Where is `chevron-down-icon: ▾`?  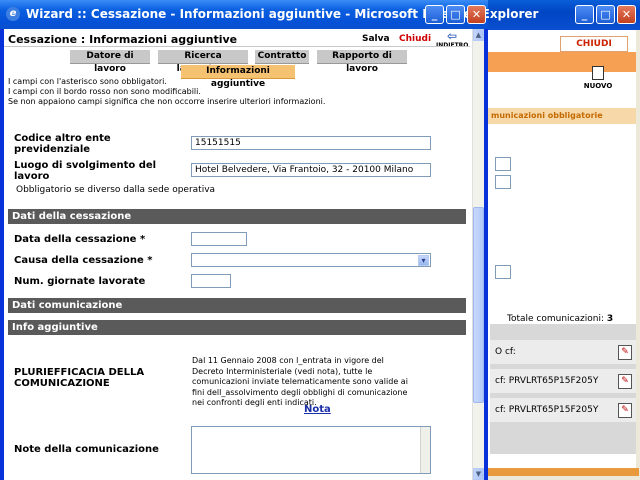 chevron-down-icon: ▾ is located at coordinates (423, 260).